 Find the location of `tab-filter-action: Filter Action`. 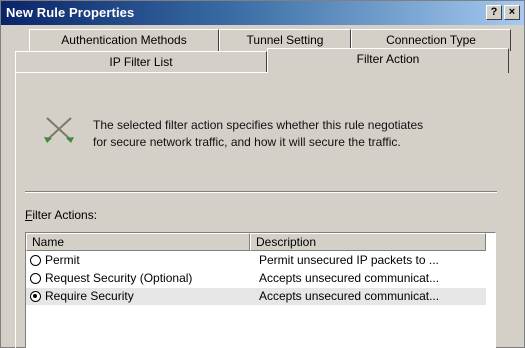

tab-filter-action: Filter Action is located at coordinates (388, 60).